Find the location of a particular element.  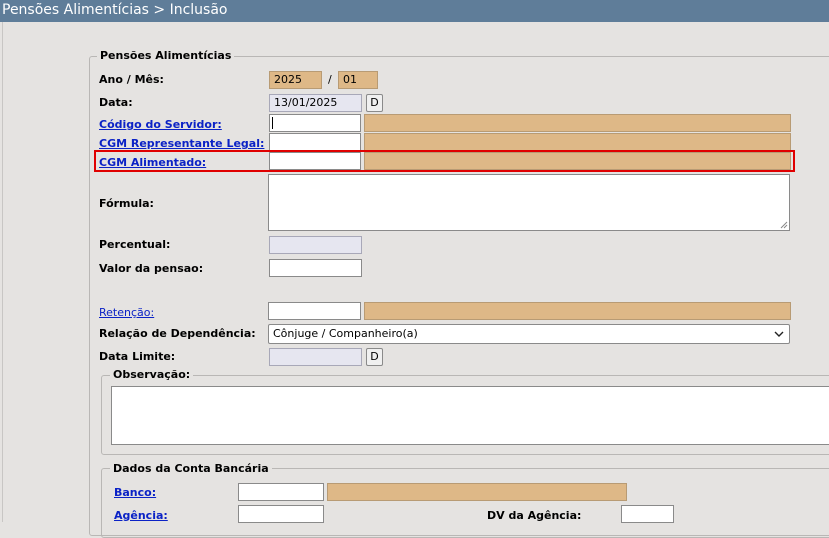

banco-description is located at coordinates (477, 492).